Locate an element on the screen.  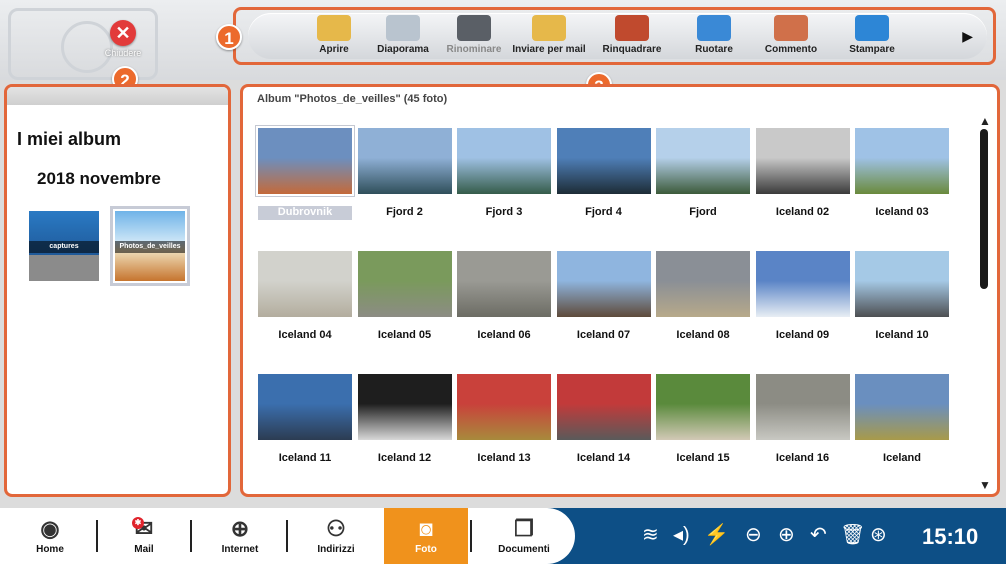
album-base is located at coordinates (64, 268).